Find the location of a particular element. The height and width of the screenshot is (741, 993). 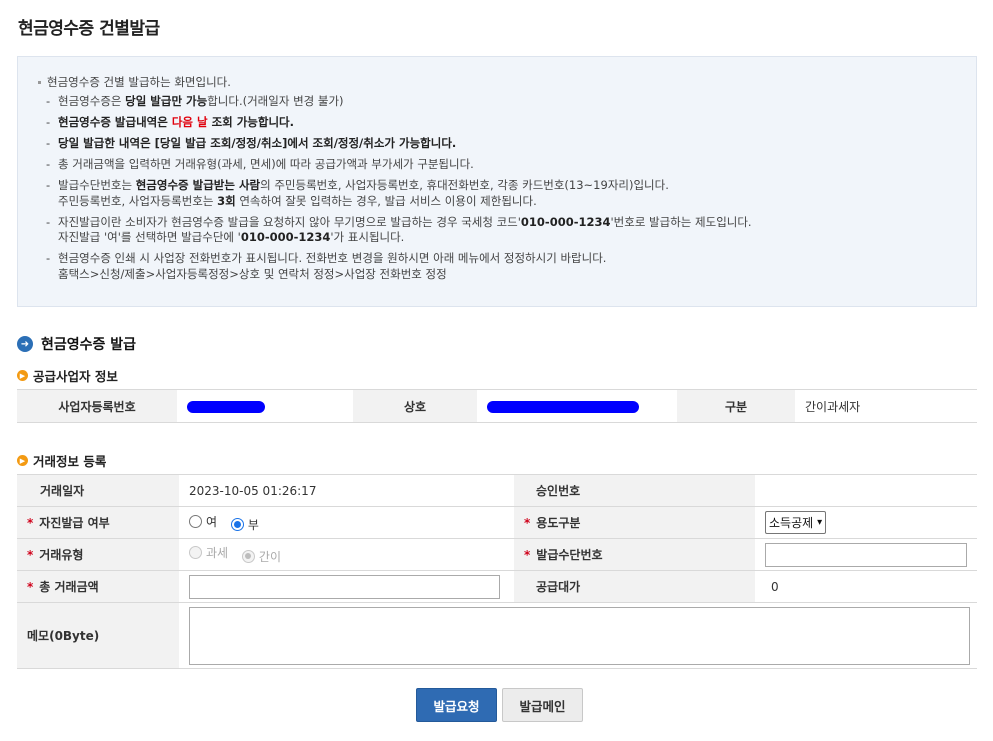

section-title: ➜ 현금영수증 발급 is located at coordinates (76, 344).